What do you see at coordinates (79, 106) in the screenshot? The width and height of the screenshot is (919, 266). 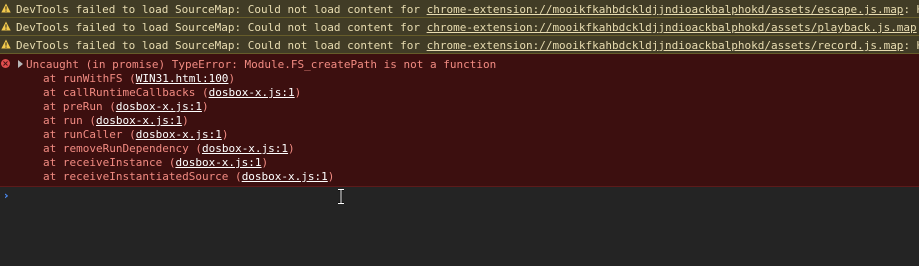 I see `frame-label: at preRun (` at bounding box center [79, 106].